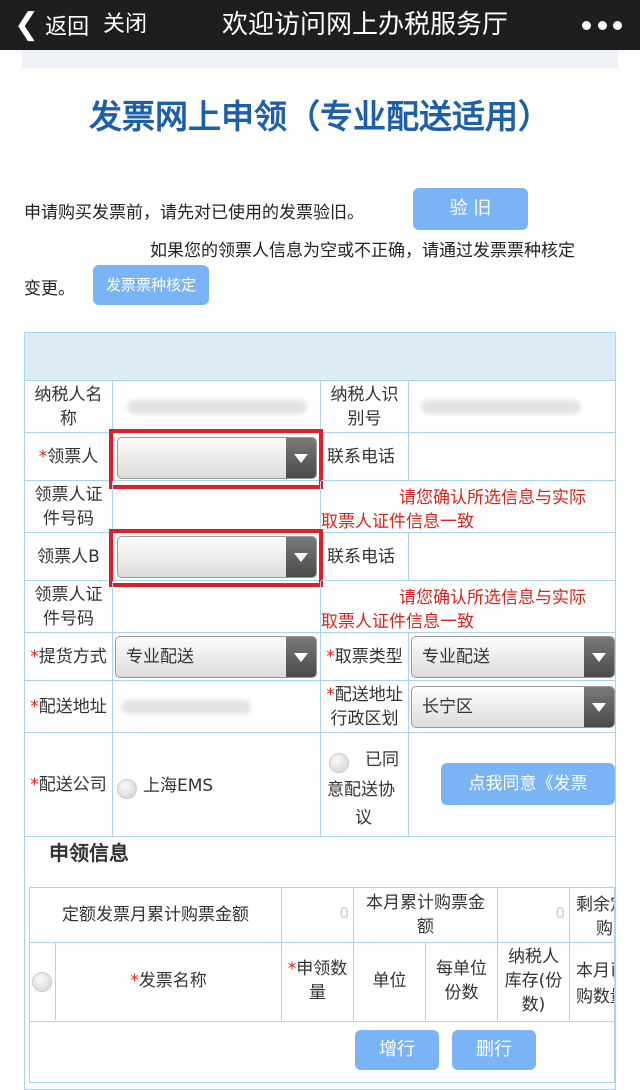 This screenshot has width=640, height=1090. I want to click on more-menu-icon, so click(602, 25).